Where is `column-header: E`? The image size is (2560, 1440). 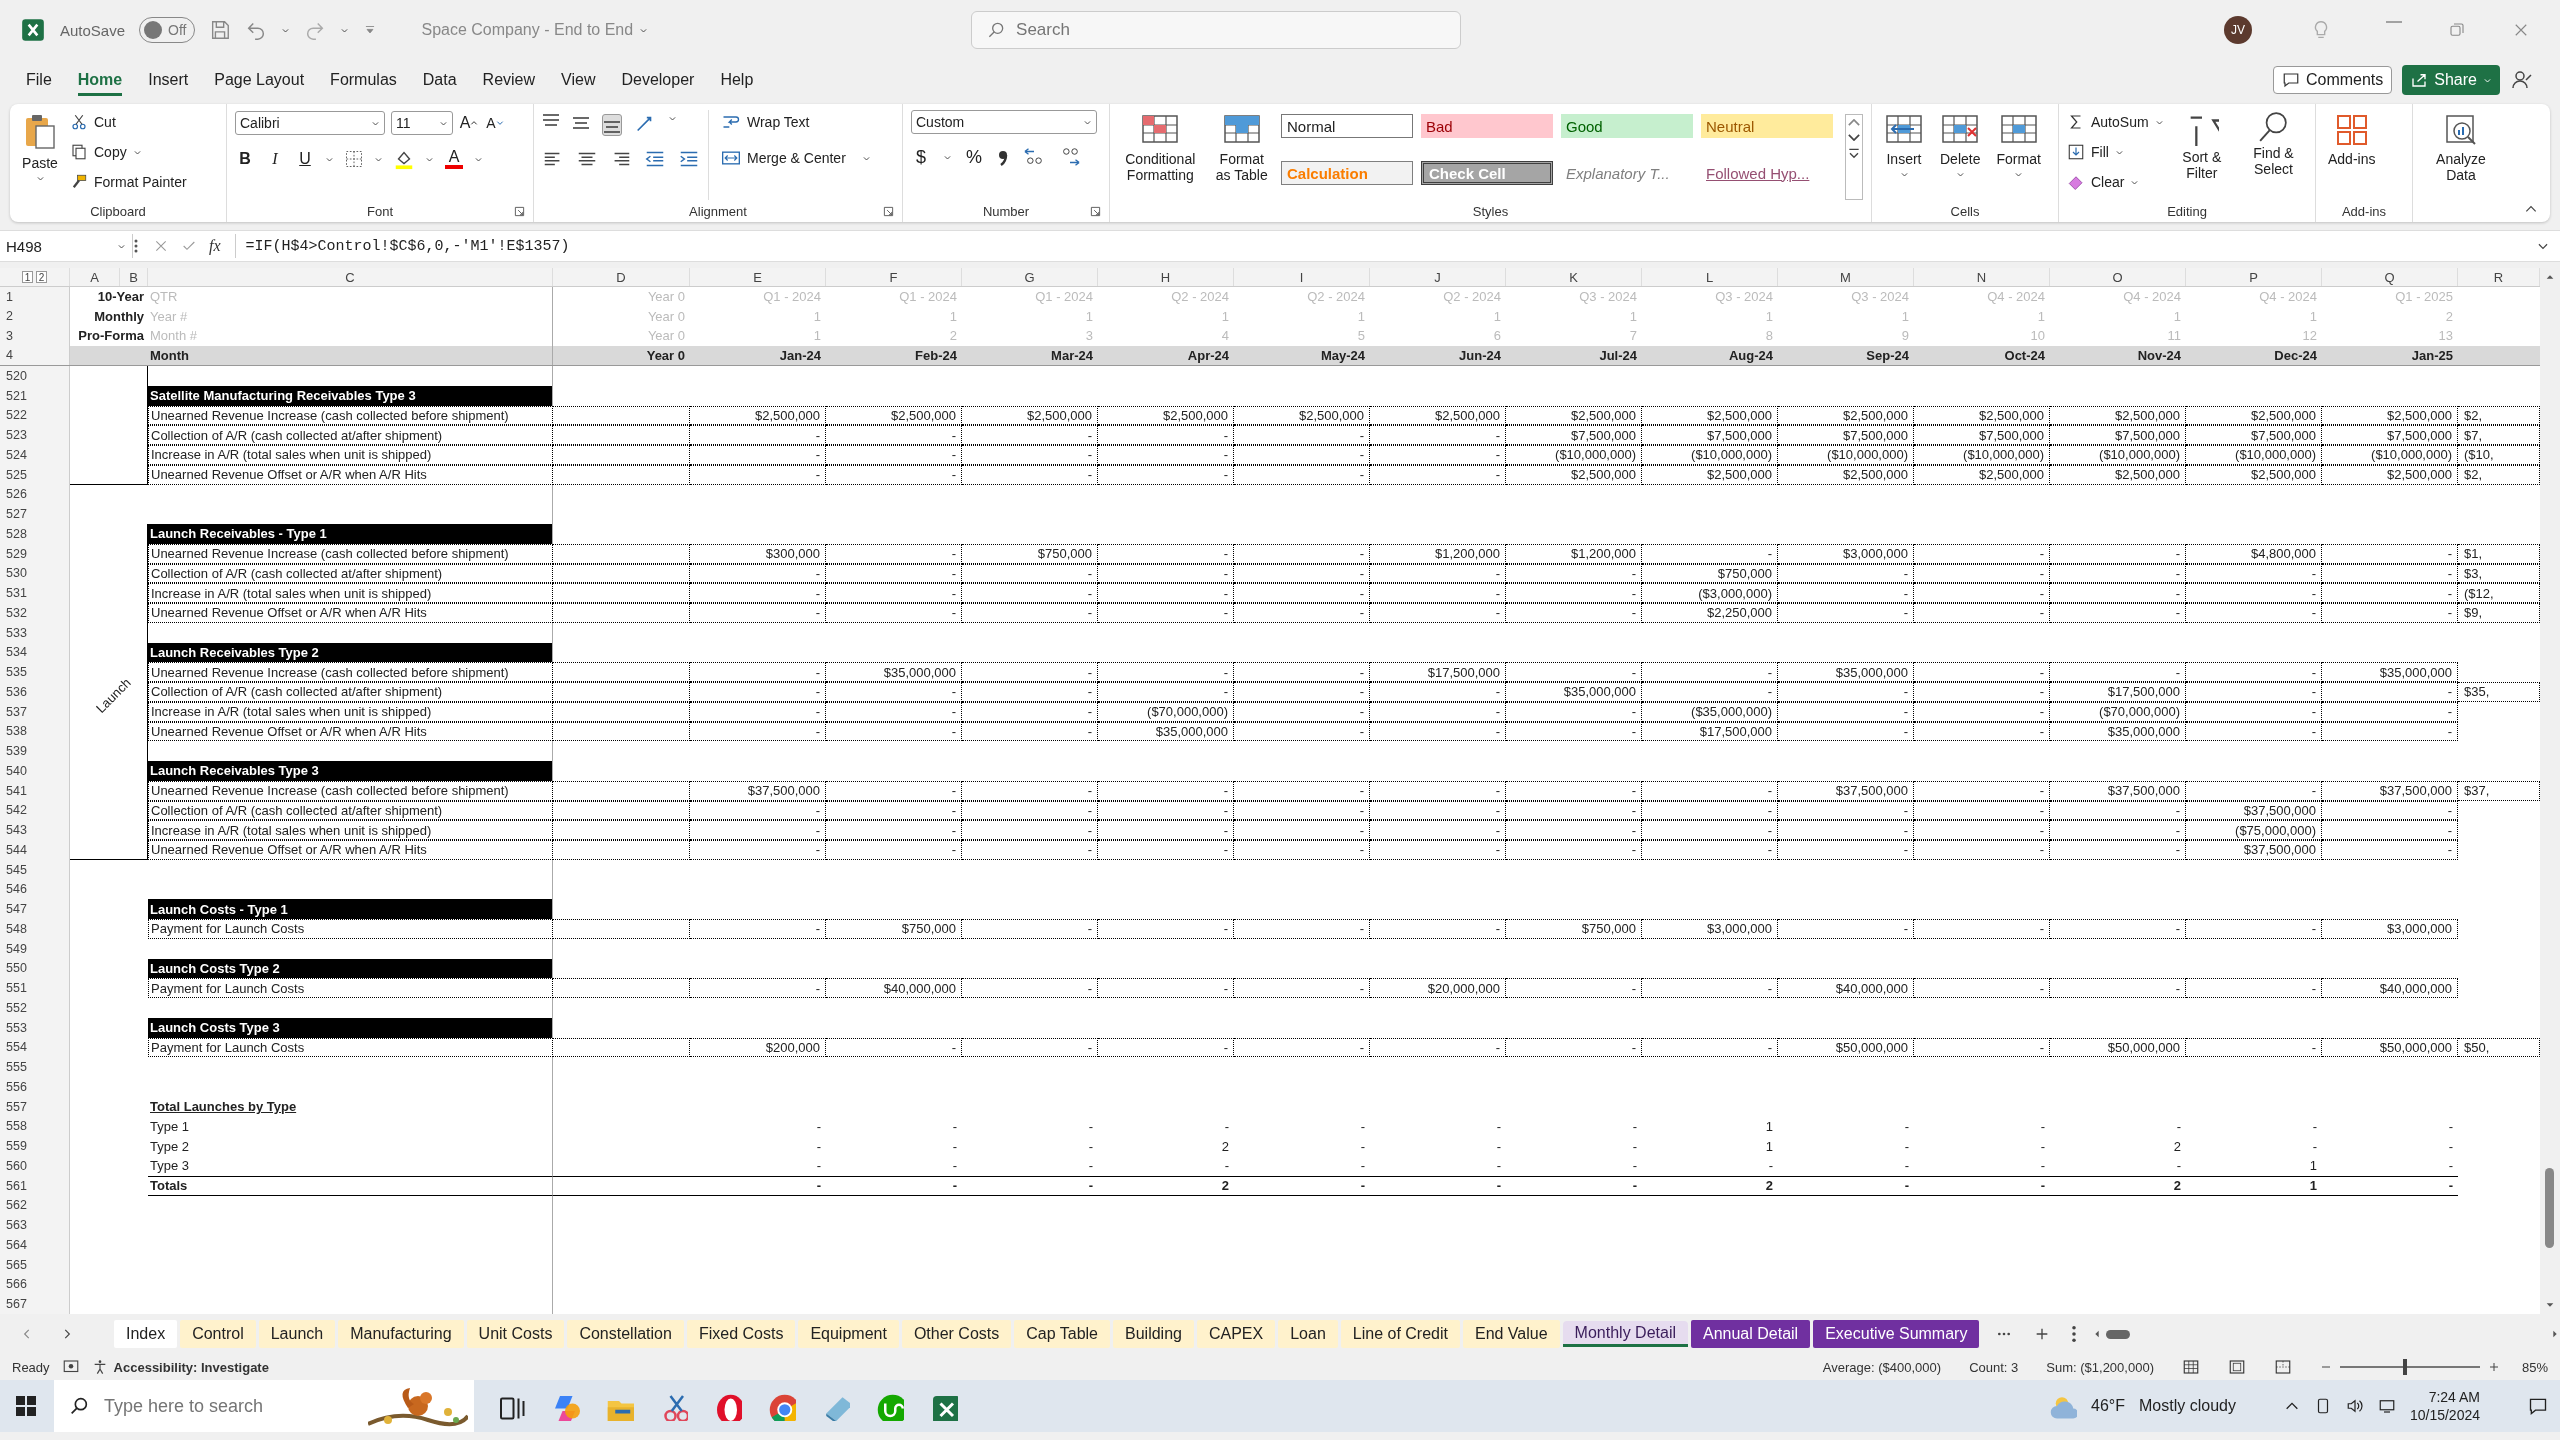 column-header: E is located at coordinates (758, 277).